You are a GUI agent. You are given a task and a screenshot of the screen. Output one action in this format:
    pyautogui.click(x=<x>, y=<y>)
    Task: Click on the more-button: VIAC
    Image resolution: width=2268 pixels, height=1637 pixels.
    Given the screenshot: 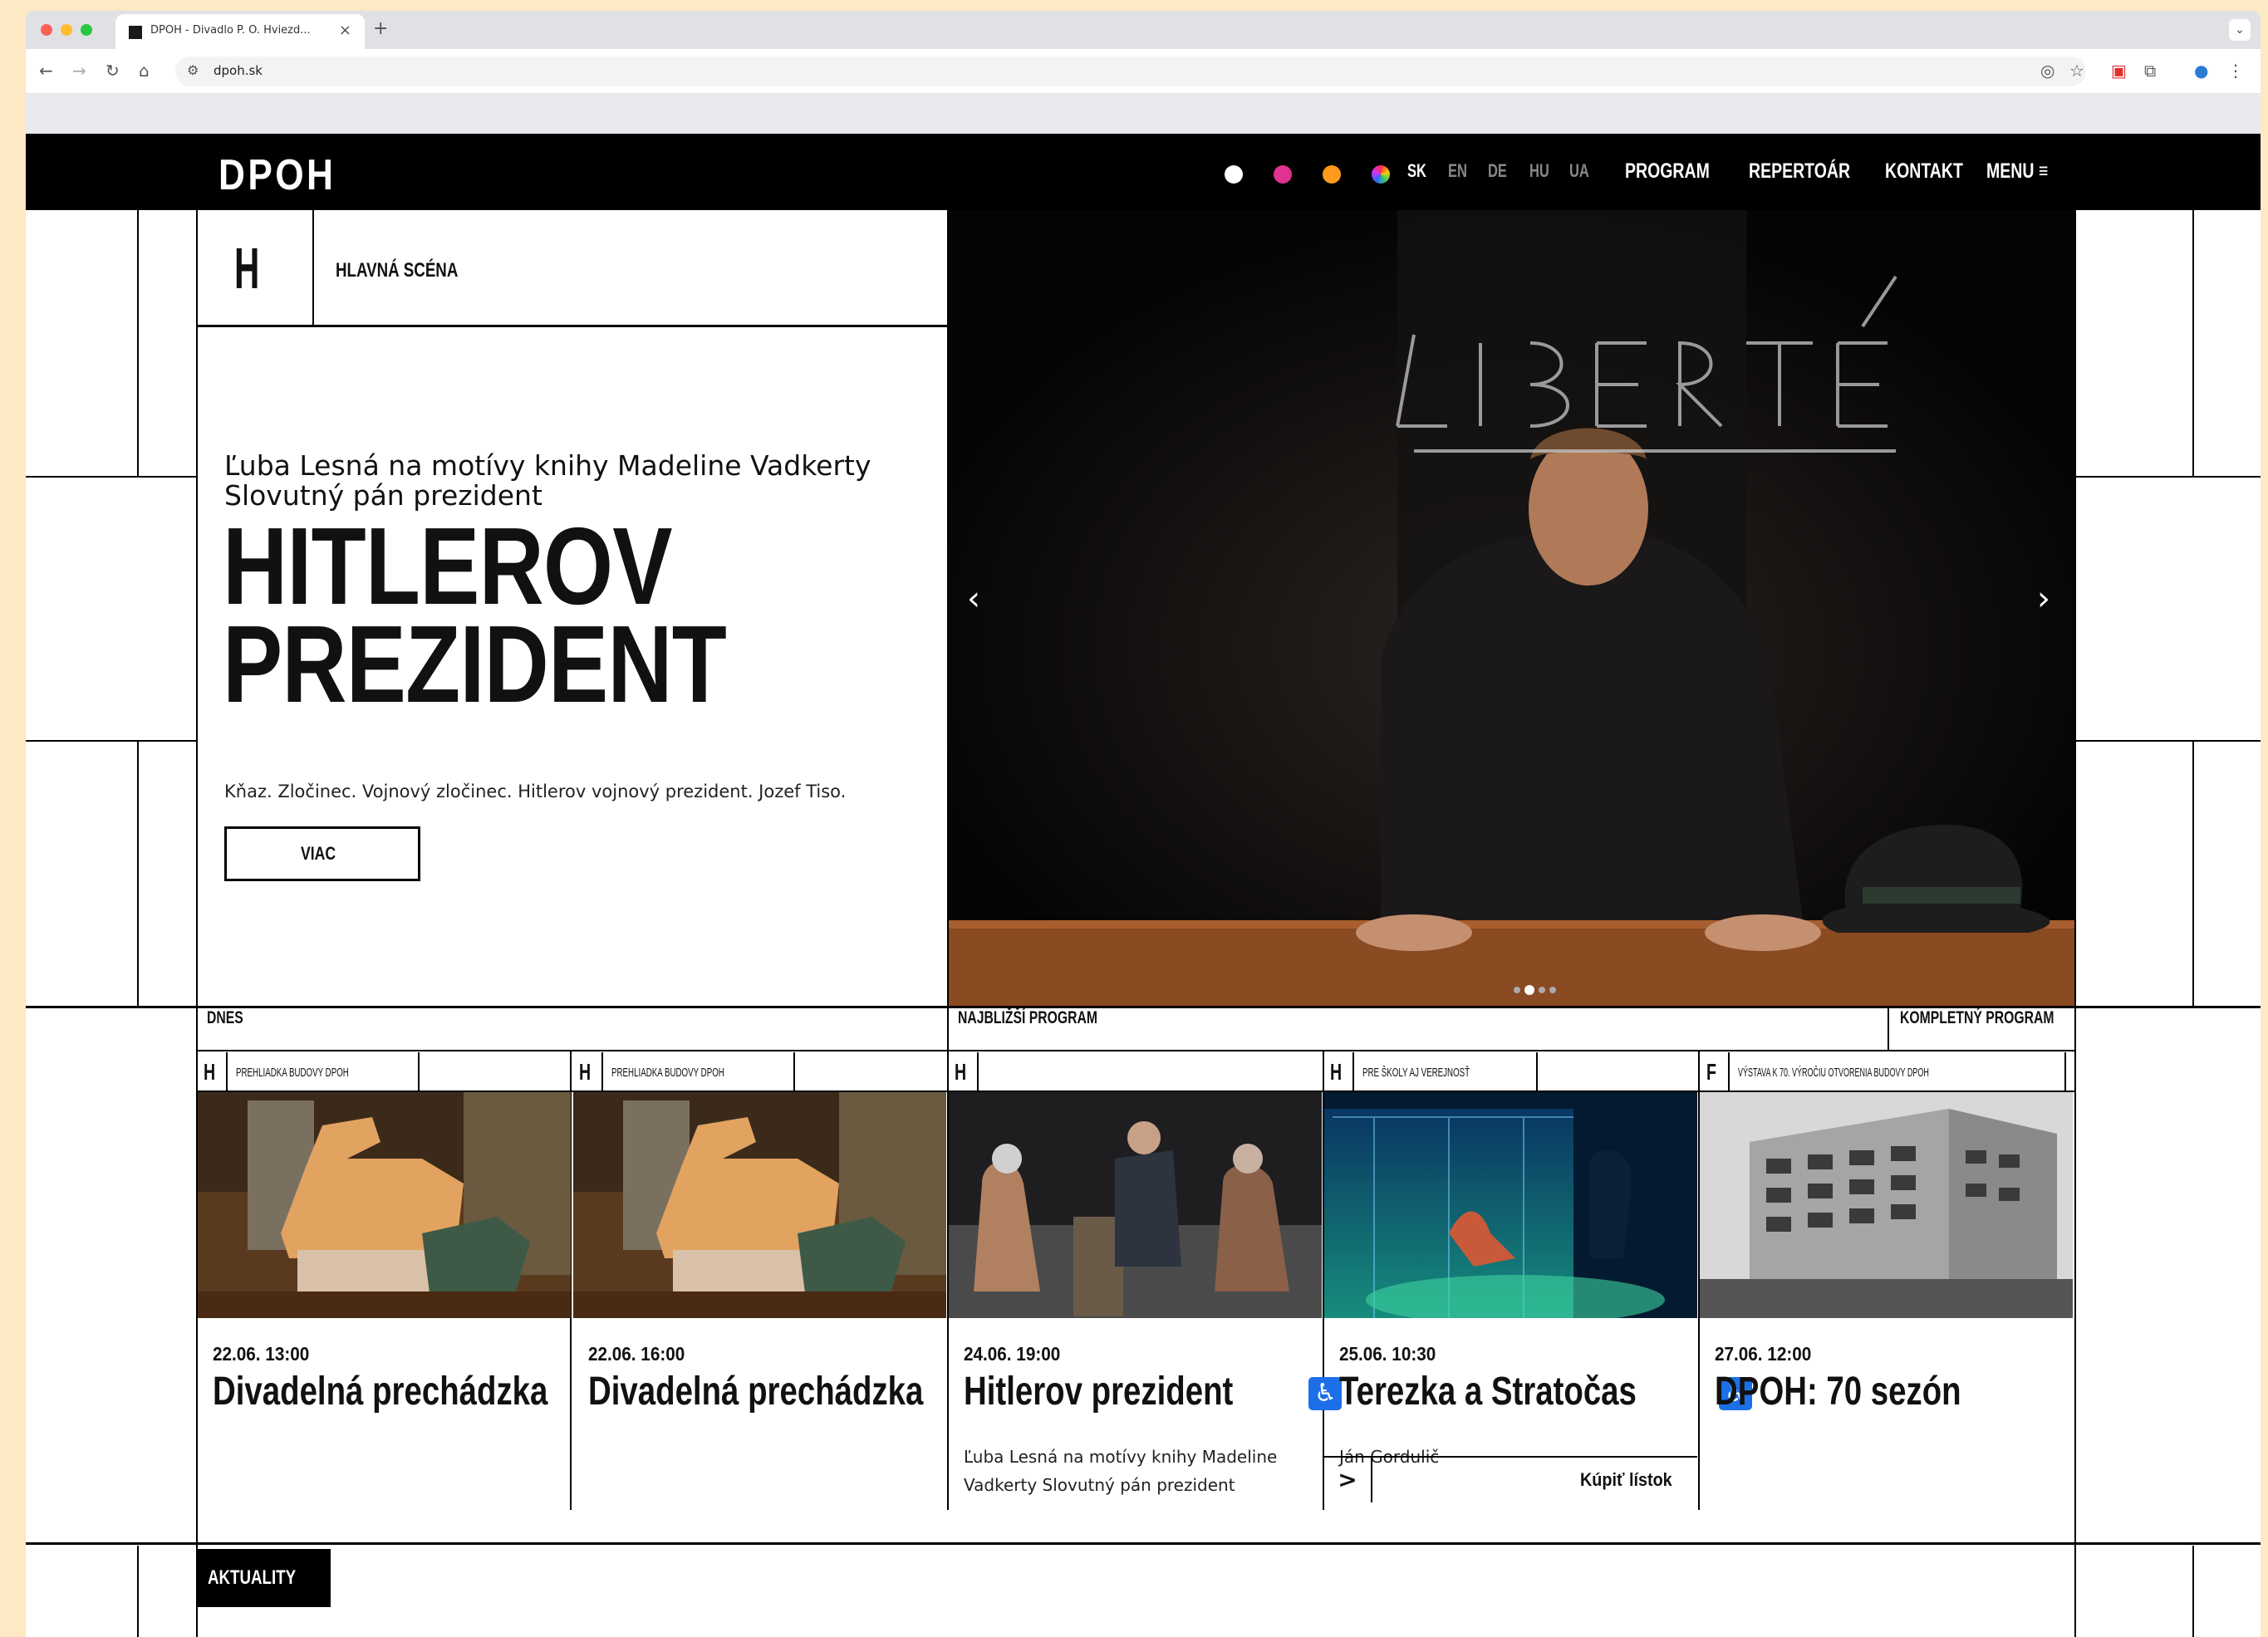 What is the action you would take?
    pyautogui.click(x=322, y=853)
    